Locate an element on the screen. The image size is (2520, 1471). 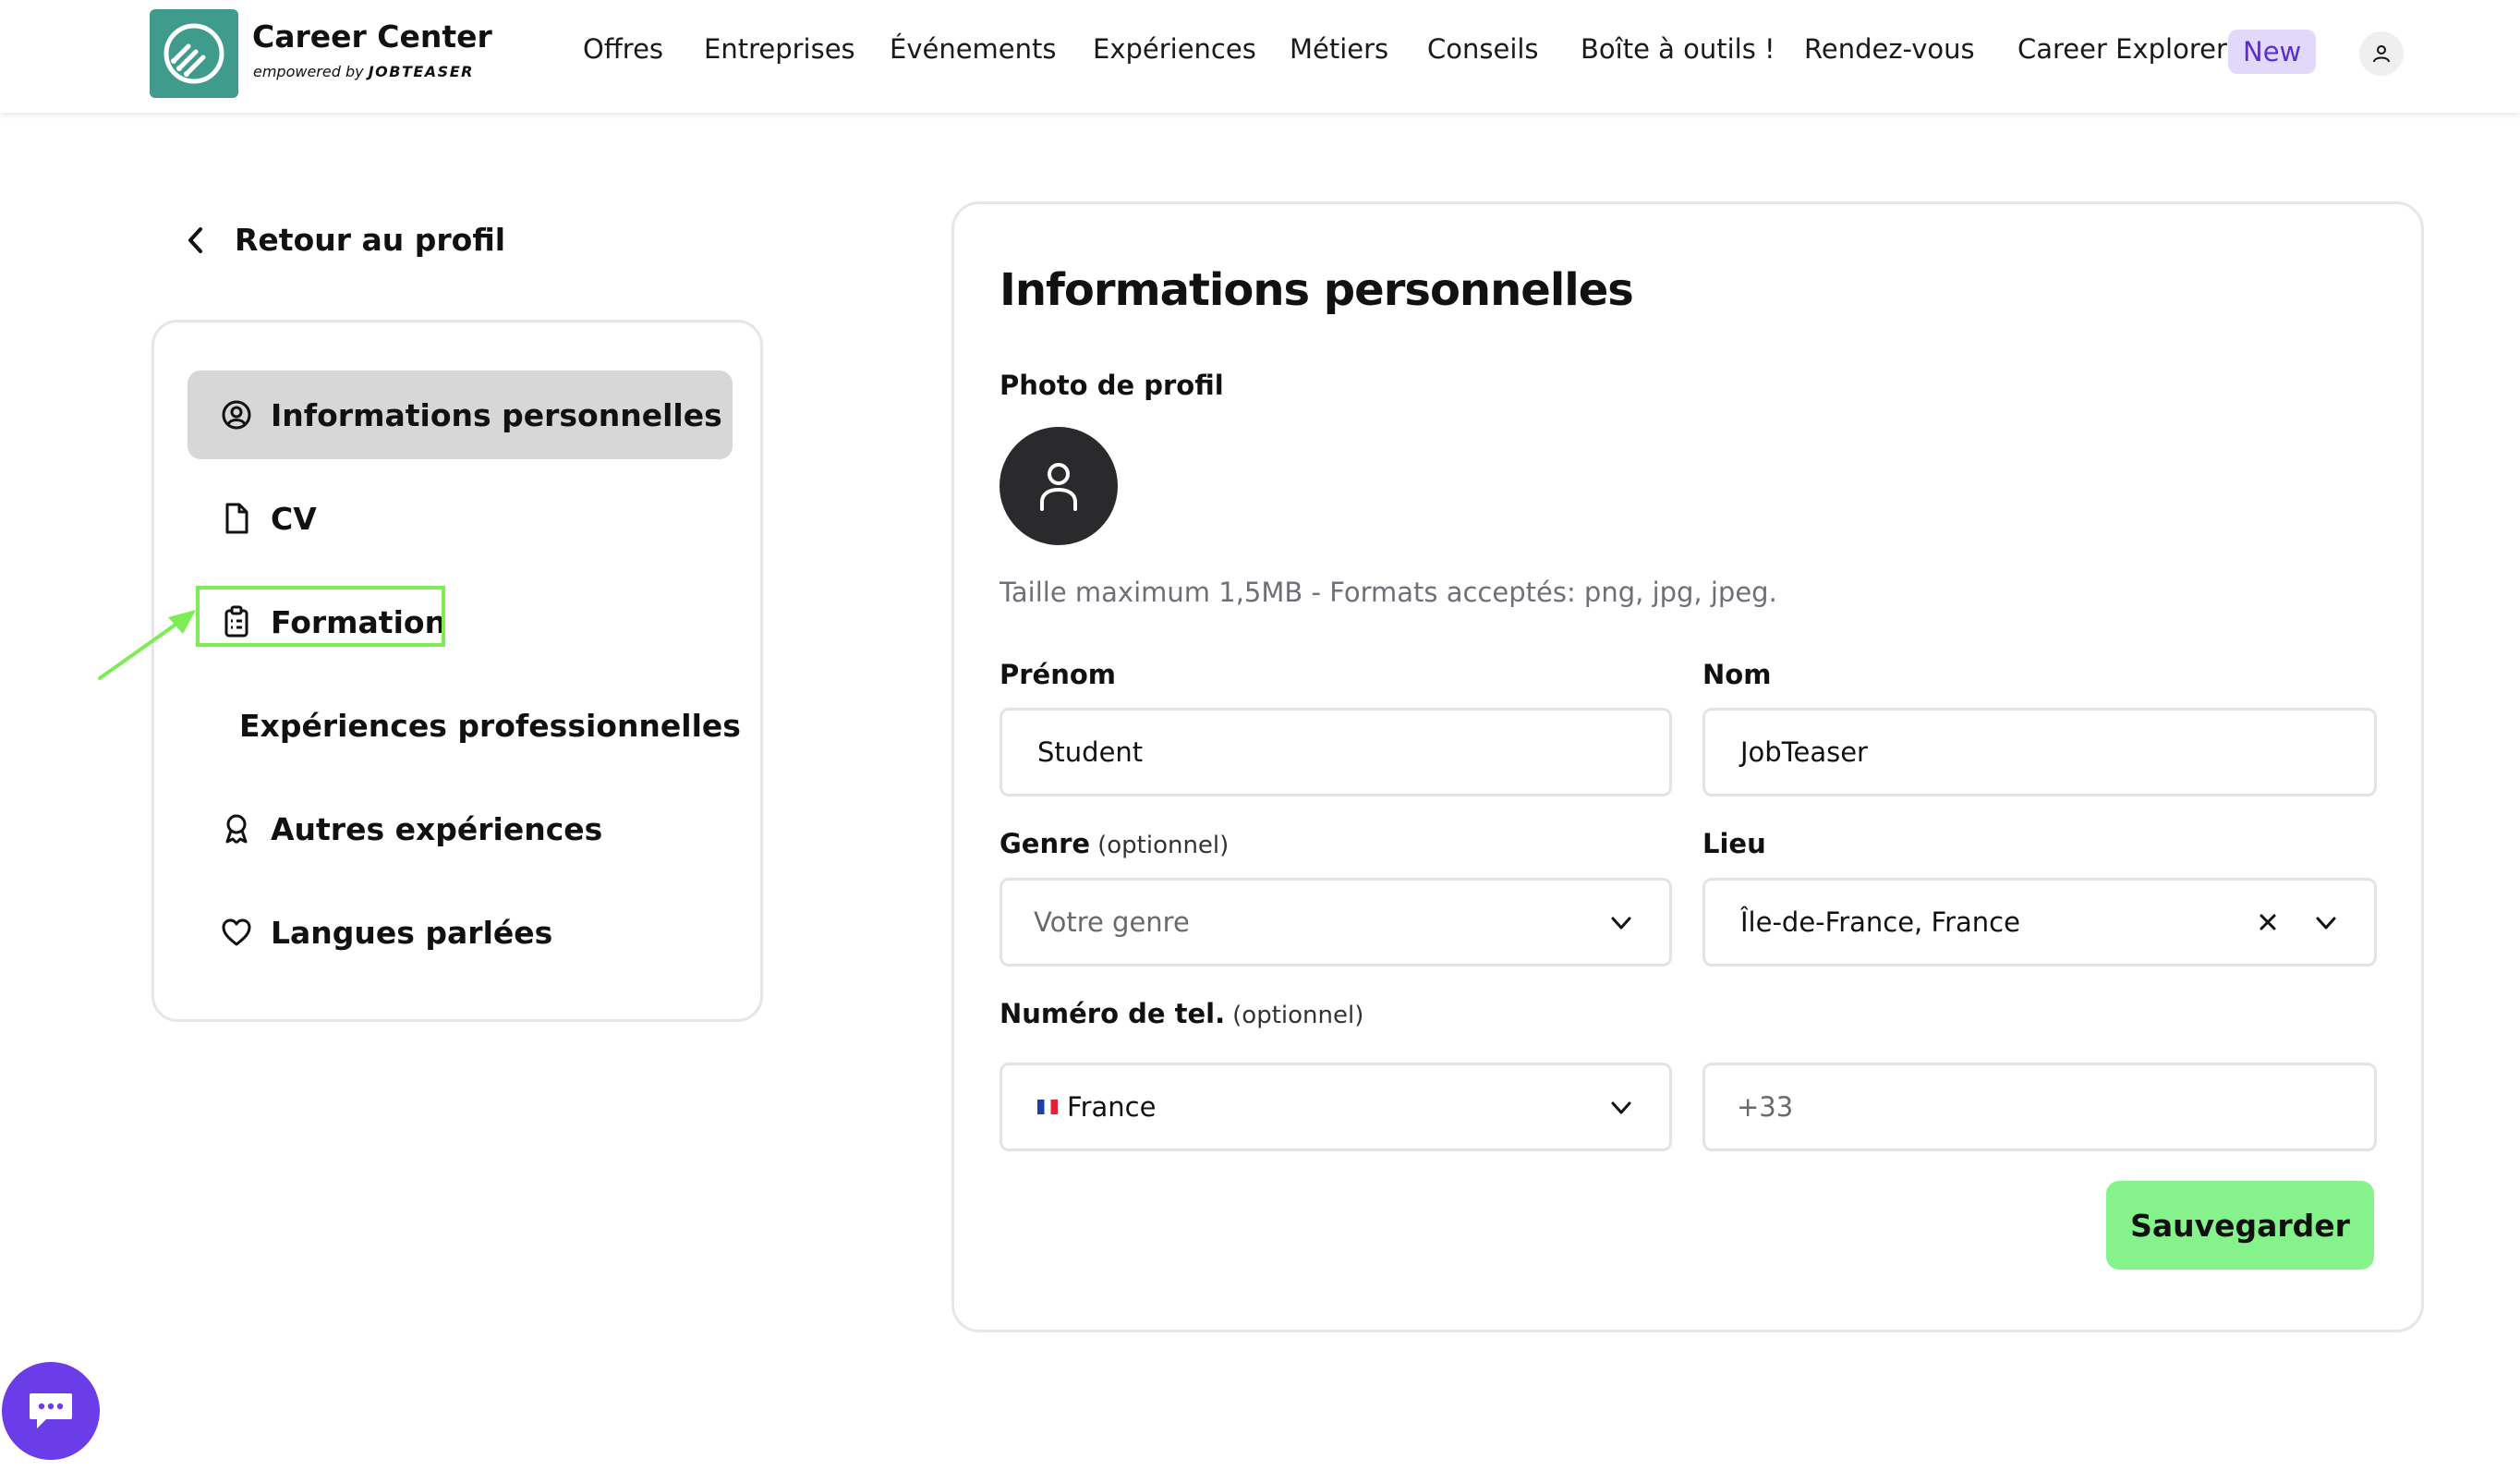
back-link-label: Retour au profil is located at coordinates (370, 240).